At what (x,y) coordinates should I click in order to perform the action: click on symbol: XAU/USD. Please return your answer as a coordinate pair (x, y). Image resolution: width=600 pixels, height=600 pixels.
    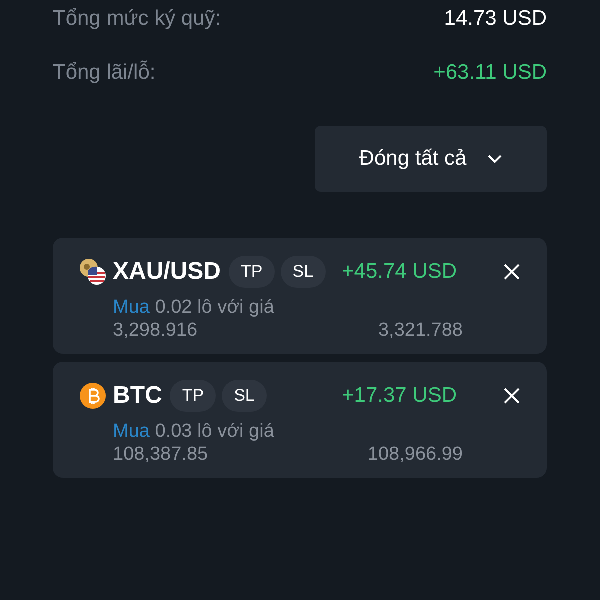
    Looking at the image, I should click on (167, 272).